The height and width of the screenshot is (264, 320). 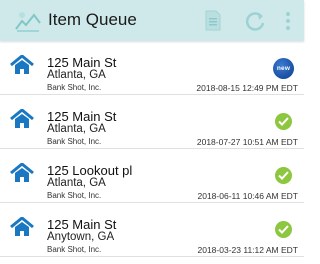 What do you see at coordinates (283, 68) in the screenshot?
I see `new-badge-icon: new` at bounding box center [283, 68].